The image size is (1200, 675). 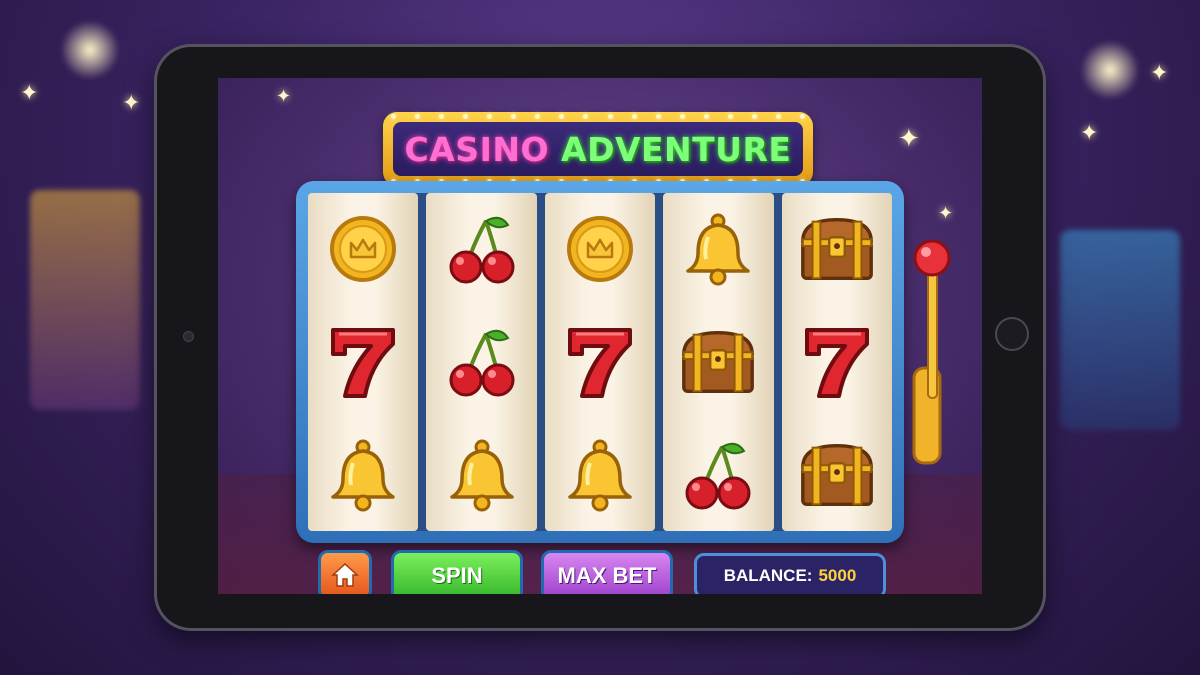 What do you see at coordinates (607, 572) in the screenshot?
I see `max-bet-button: MAX BET` at bounding box center [607, 572].